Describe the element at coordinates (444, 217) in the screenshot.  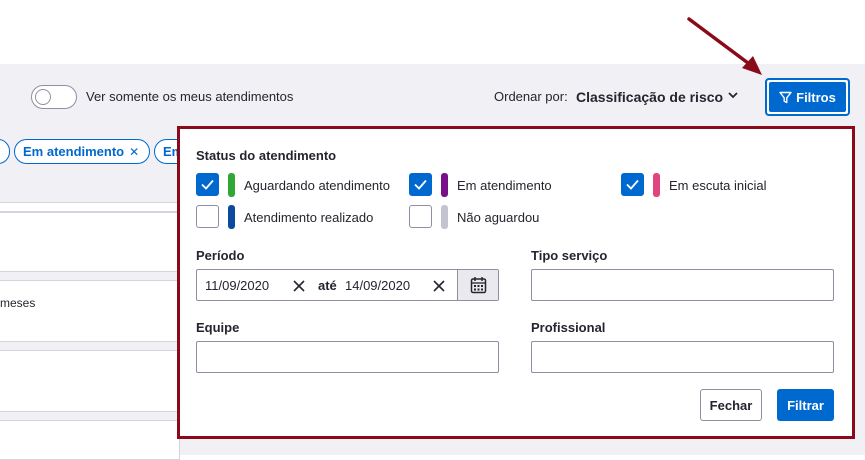
I see `status-color-nao-aguardou` at that location.